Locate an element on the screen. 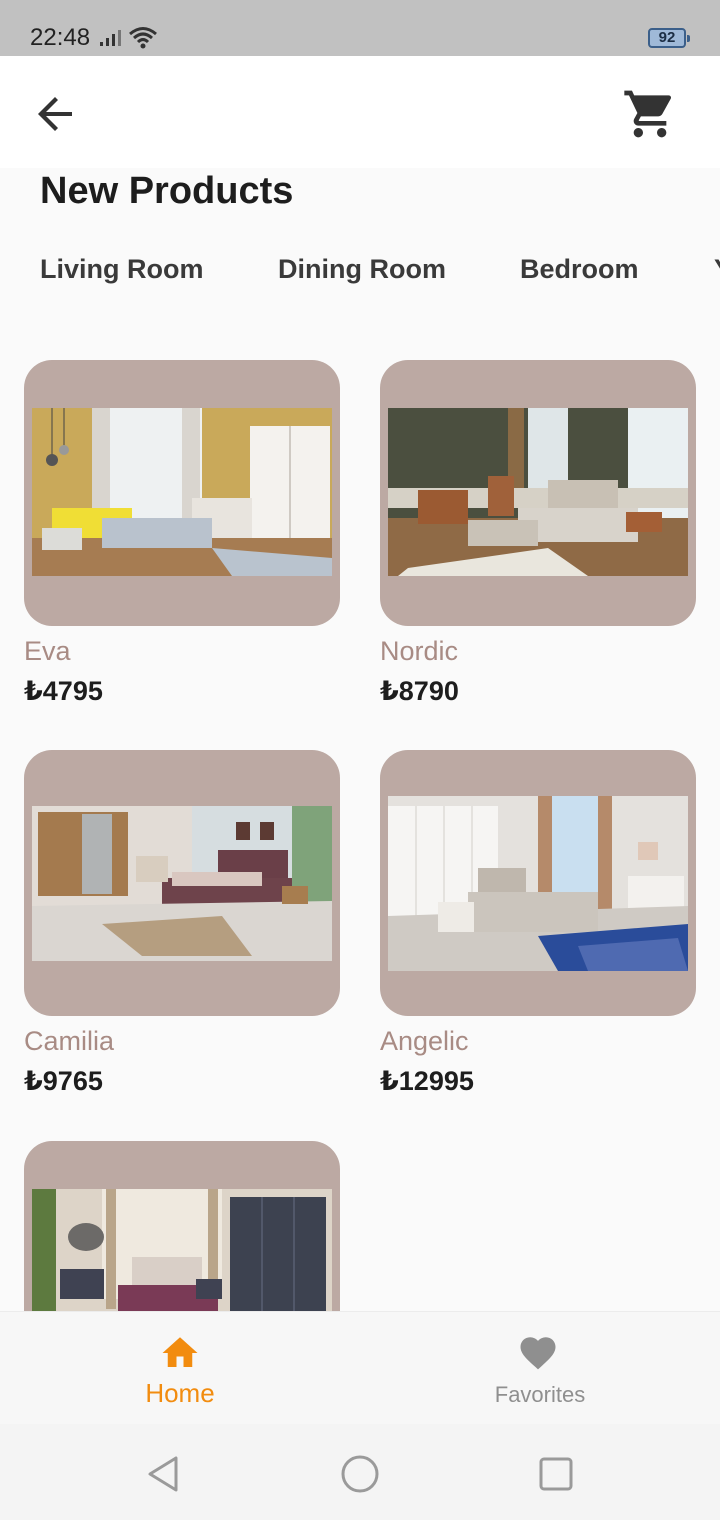 The width and height of the screenshot is (720, 1520). nav-home-label: Home is located at coordinates (180, 1393).